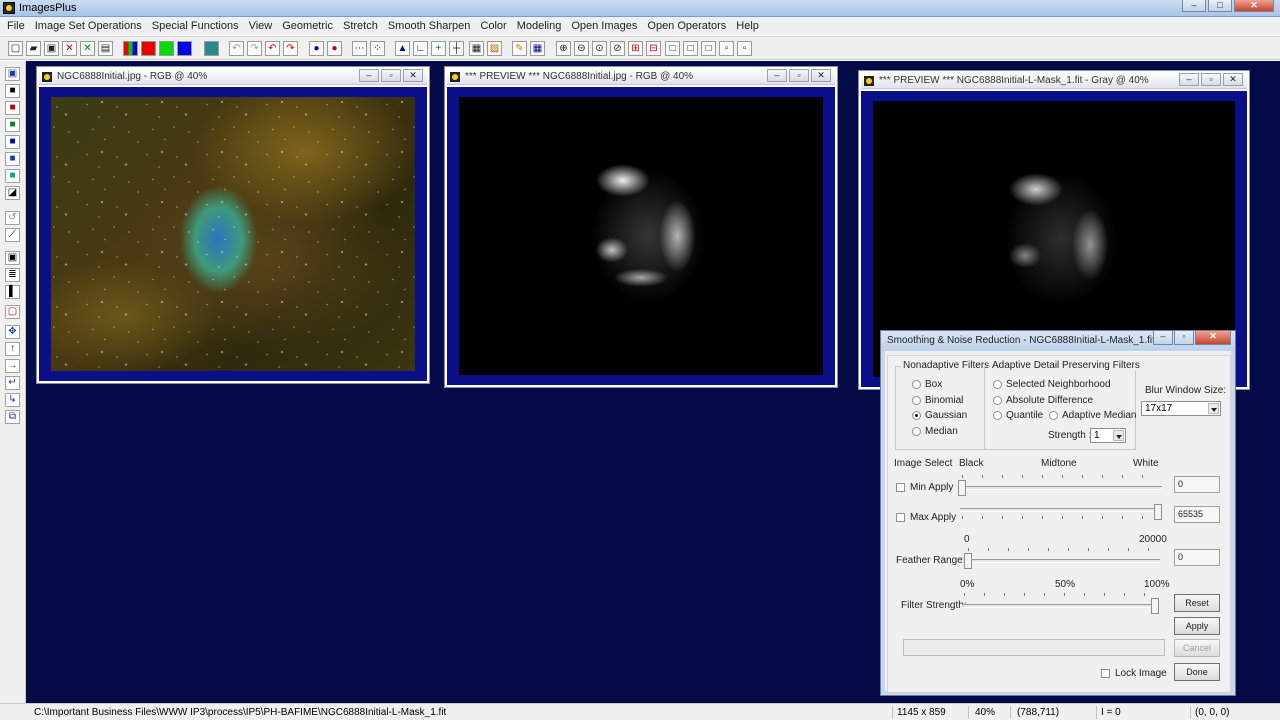  I want to click on scatter-plot-icon: ⁘, so click(377, 48).